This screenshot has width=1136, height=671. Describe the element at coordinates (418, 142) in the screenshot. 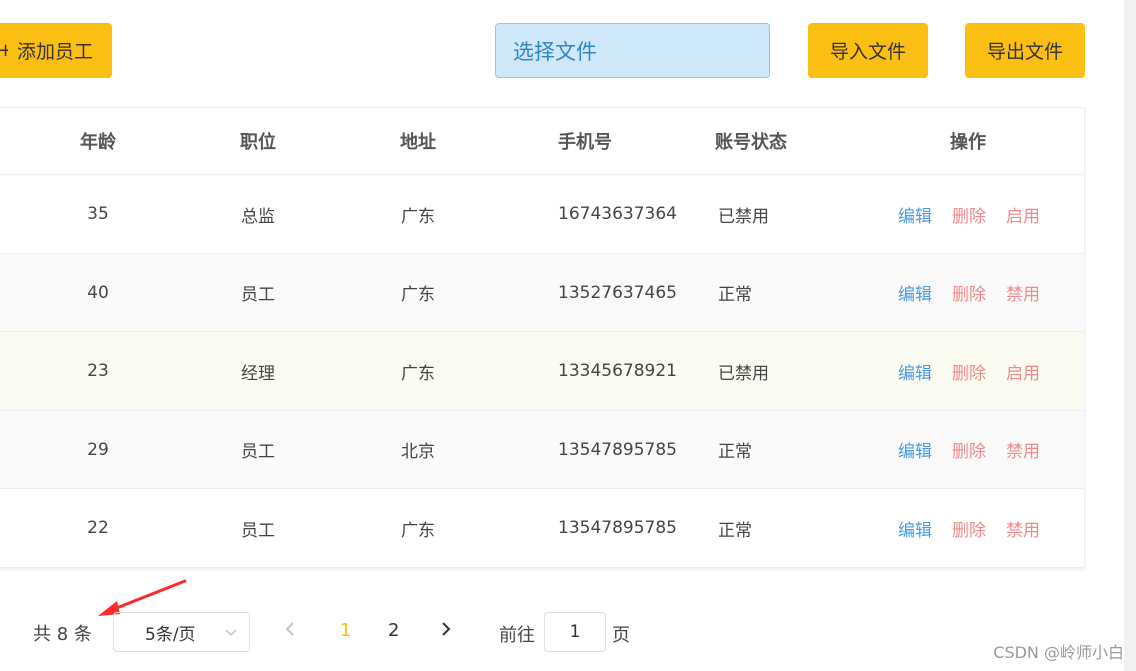

I see `header-address: 地址` at that location.